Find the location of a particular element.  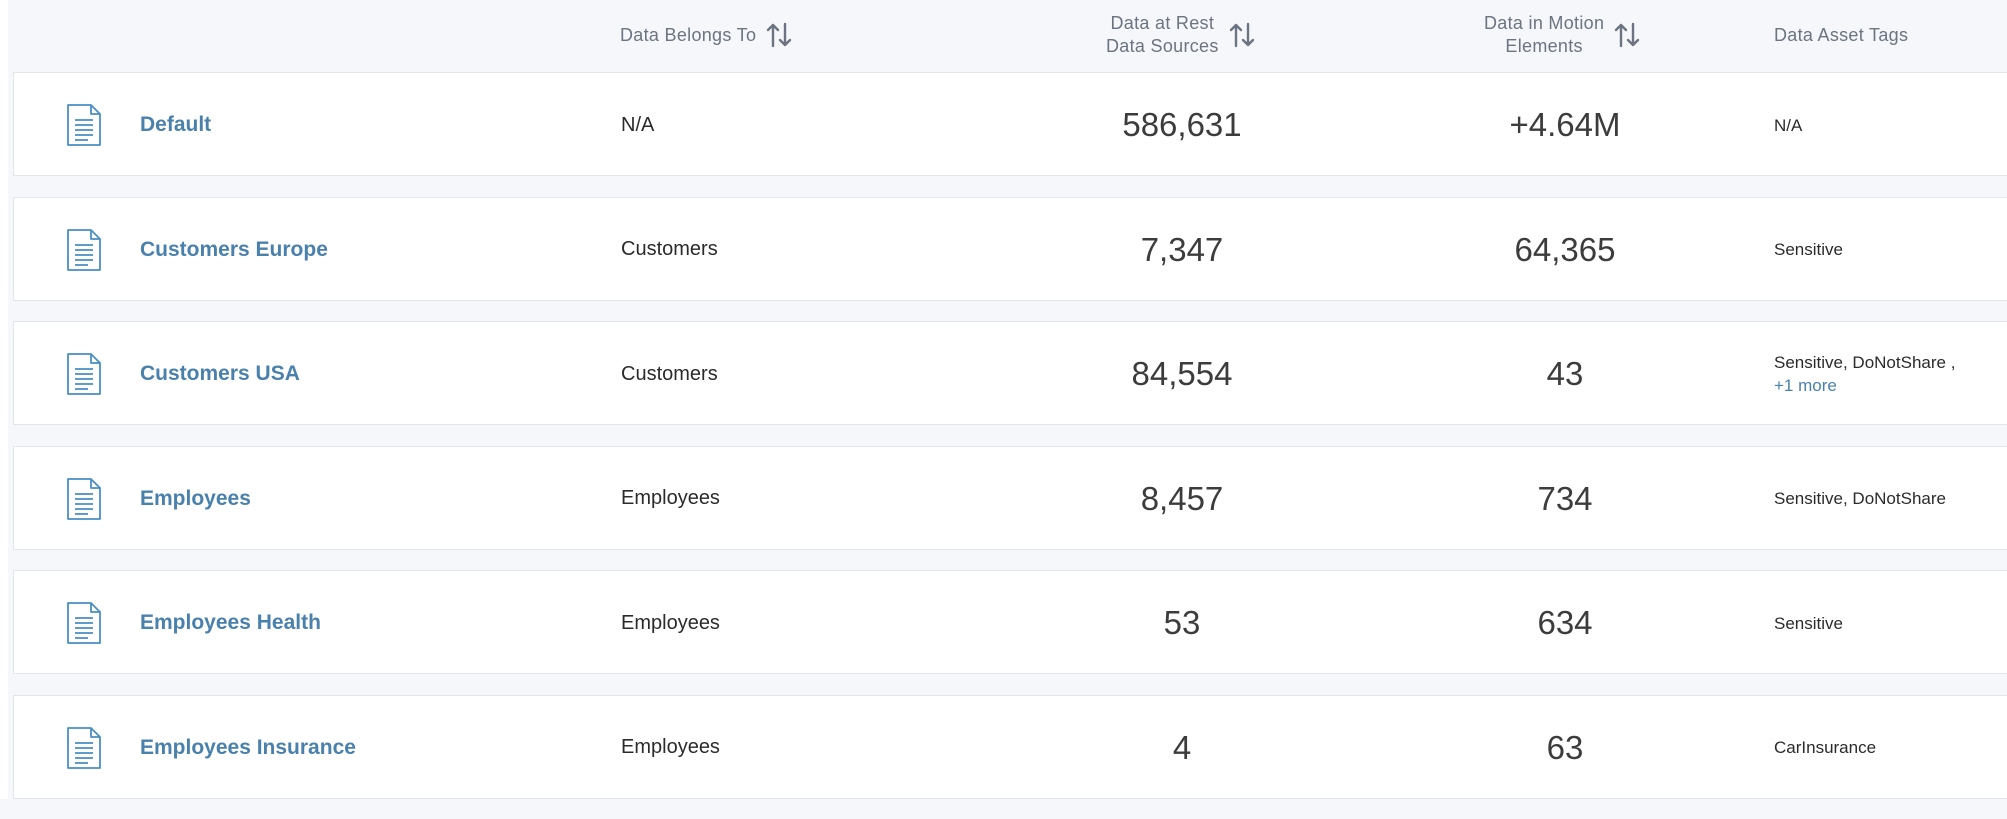

data-asset-tags-cell: Sensitive, DoNotShare is located at coordinates (1860, 499).